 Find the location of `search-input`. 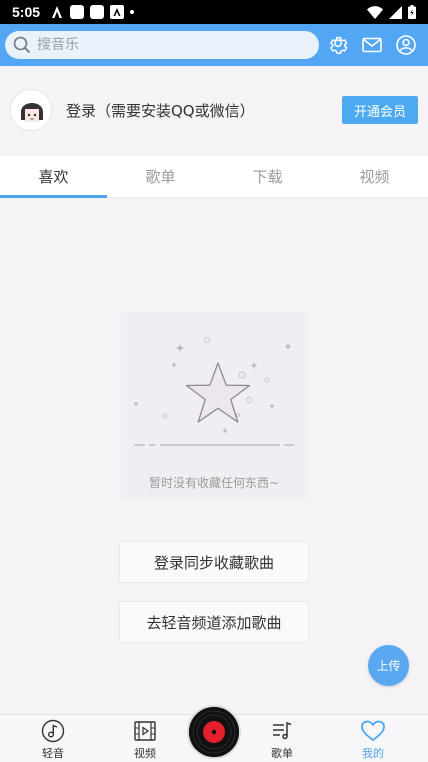

search-input is located at coordinates (162, 45).